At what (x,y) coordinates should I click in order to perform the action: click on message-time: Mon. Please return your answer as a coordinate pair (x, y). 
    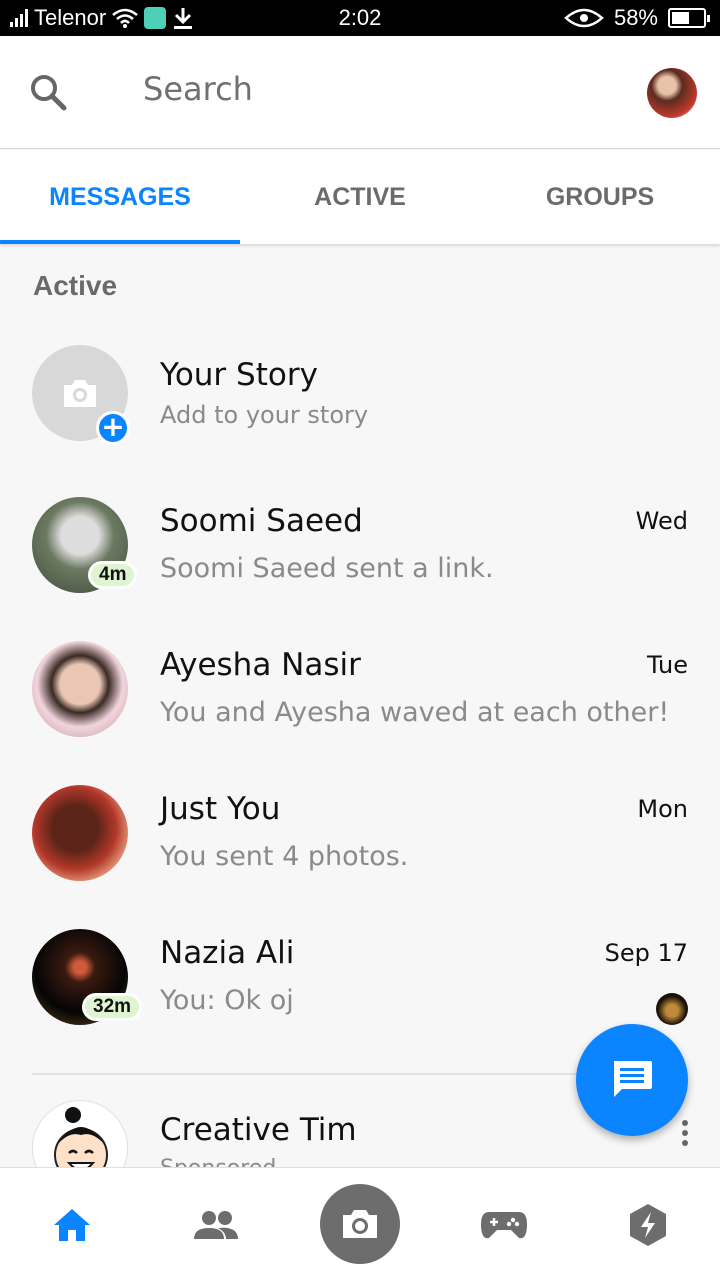
    Looking at the image, I should click on (662, 809).